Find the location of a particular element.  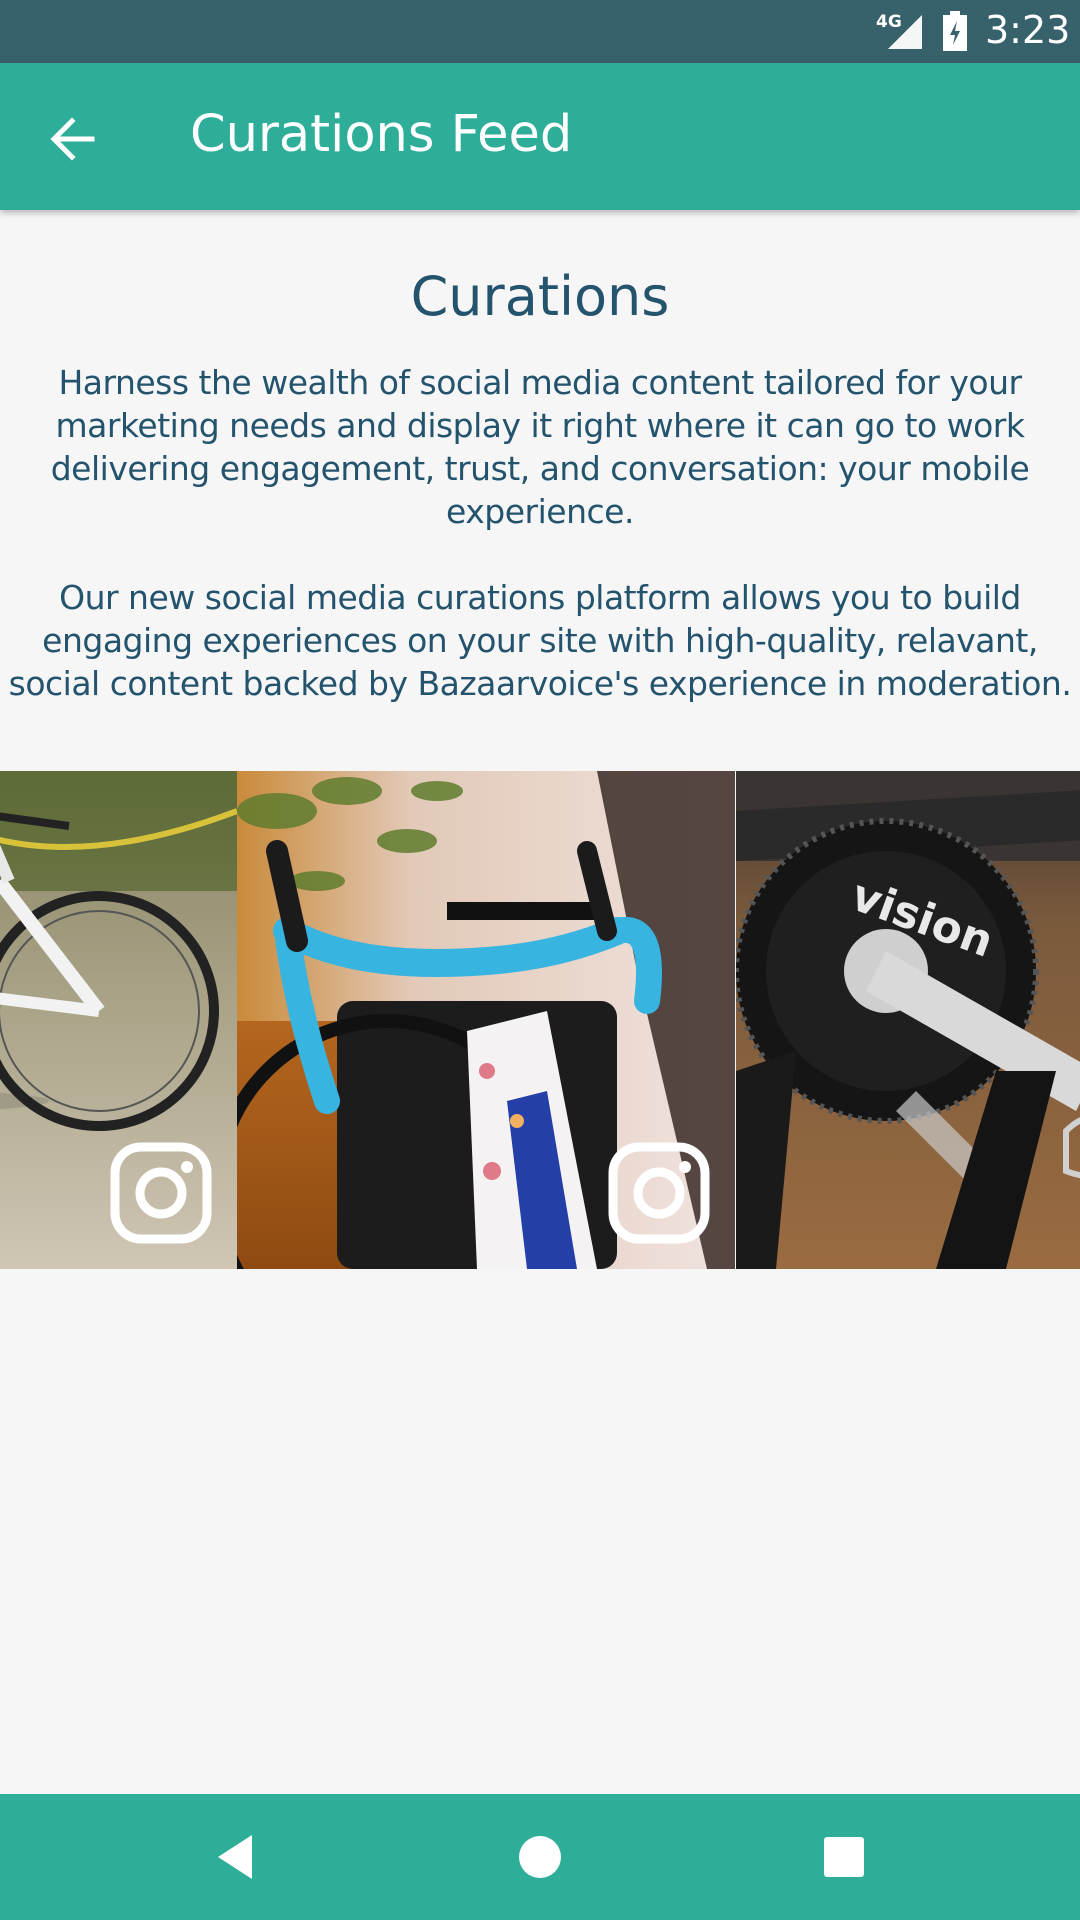

nav-back-button is located at coordinates (236, 1857).